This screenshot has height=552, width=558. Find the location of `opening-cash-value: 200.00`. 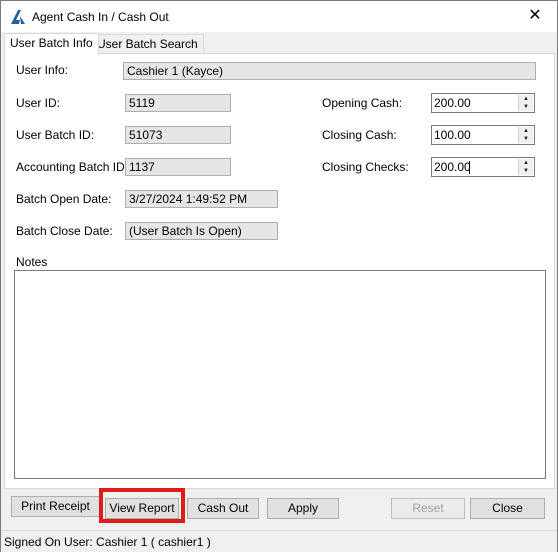

opening-cash-value: 200.00 is located at coordinates (452, 103).